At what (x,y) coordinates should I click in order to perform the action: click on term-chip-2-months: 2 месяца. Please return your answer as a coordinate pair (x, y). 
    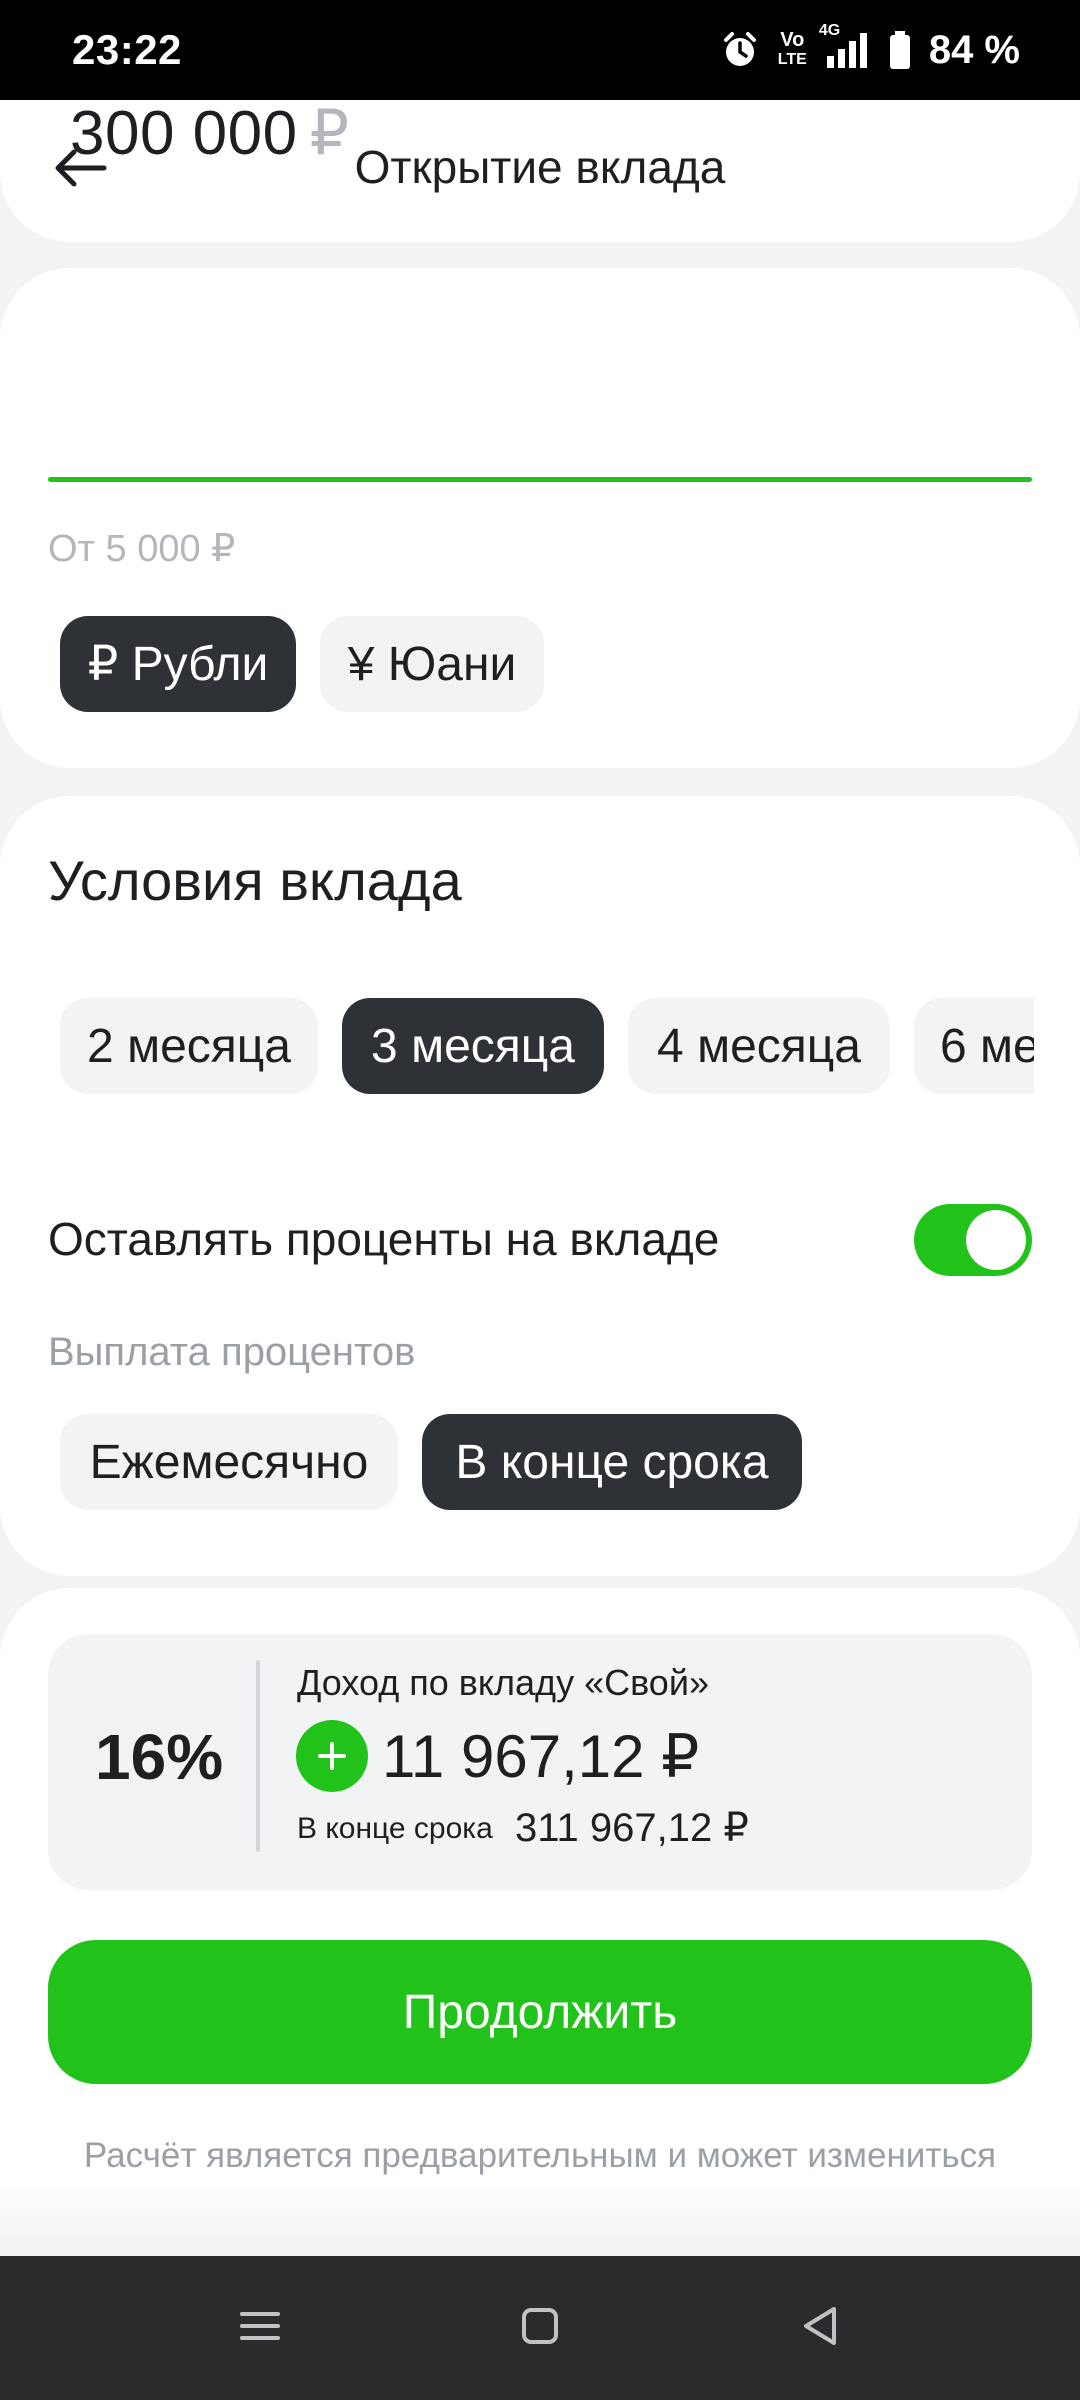
    Looking at the image, I should click on (189, 1046).